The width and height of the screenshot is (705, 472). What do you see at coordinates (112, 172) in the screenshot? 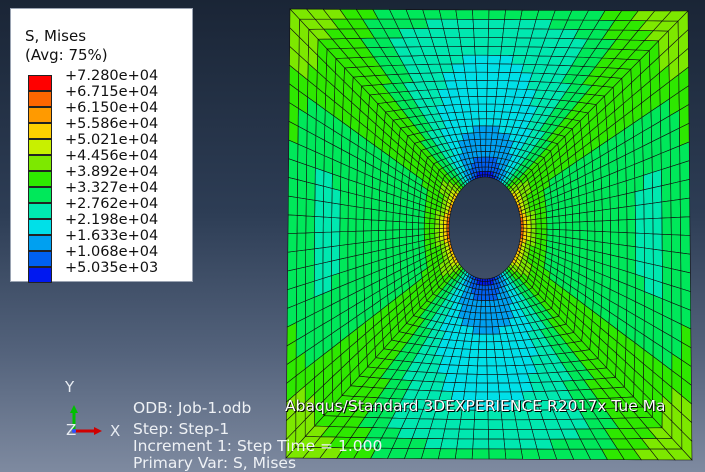
I see `legend-value-label: +3.892e+04` at bounding box center [112, 172].